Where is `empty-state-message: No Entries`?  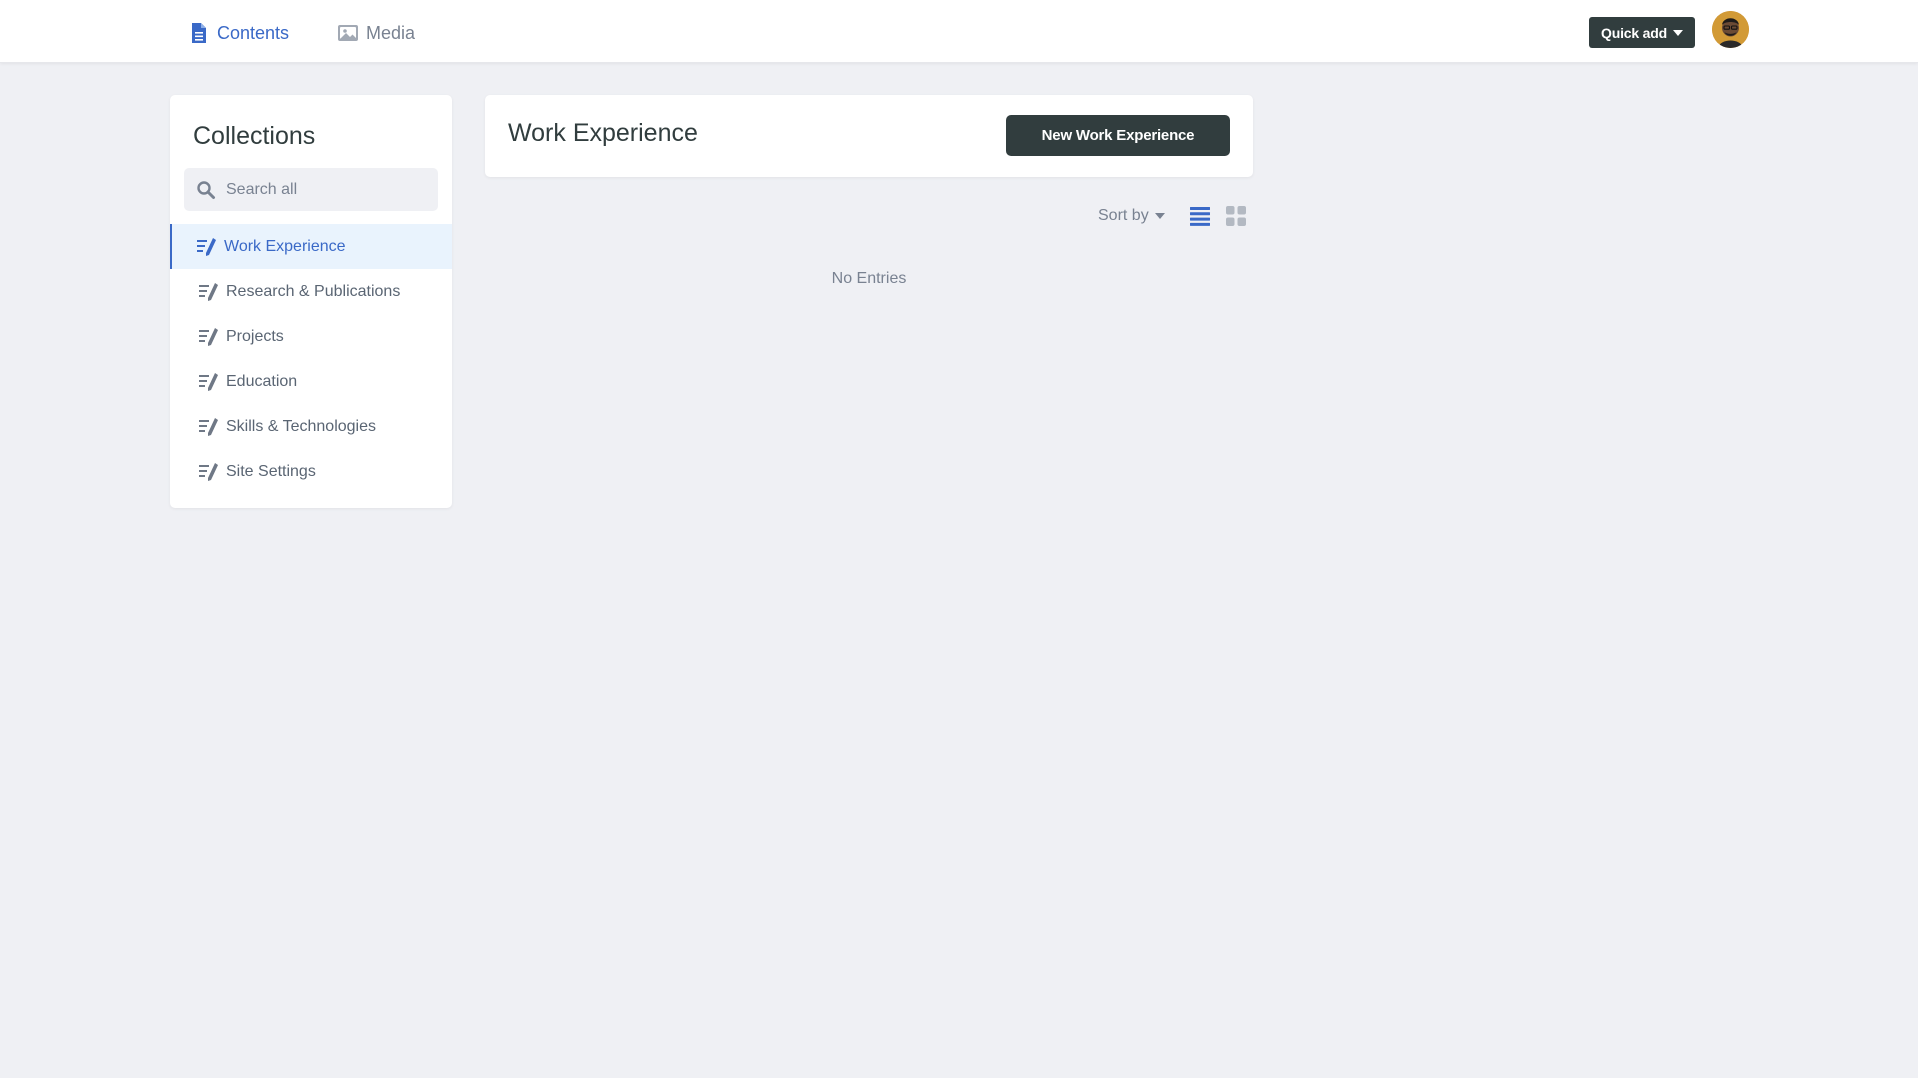
empty-state-message: No Entries is located at coordinates (869, 278).